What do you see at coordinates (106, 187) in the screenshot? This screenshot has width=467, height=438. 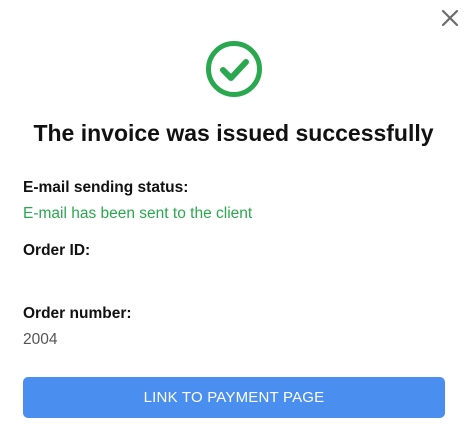 I see `email-status-label: E-mail sending status:` at bounding box center [106, 187].